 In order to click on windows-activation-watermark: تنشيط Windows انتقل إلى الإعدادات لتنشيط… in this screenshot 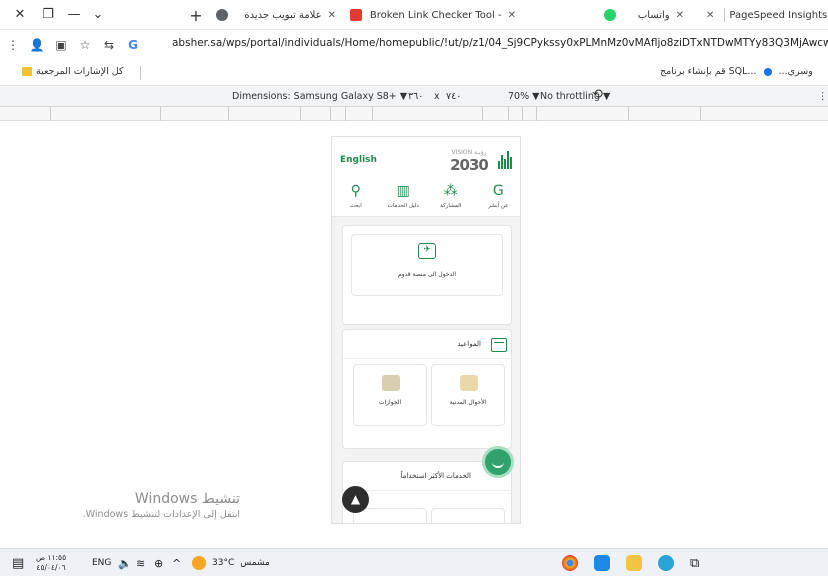, I will do `click(151, 505)`.